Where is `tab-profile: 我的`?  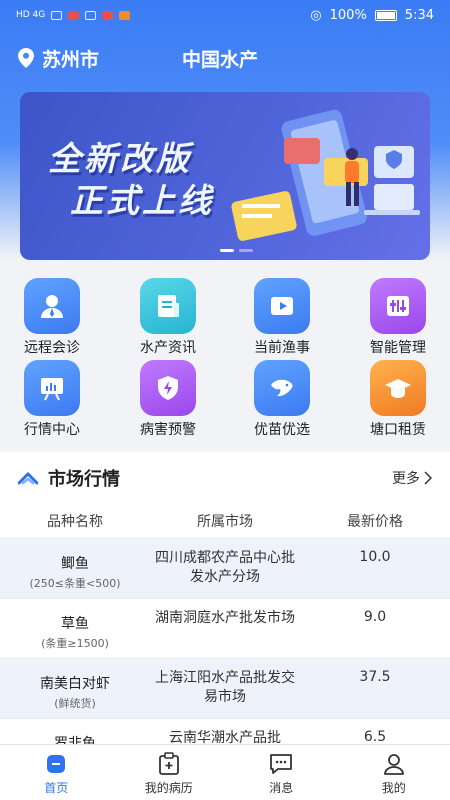 tab-profile: 我的 is located at coordinates (394, 772).